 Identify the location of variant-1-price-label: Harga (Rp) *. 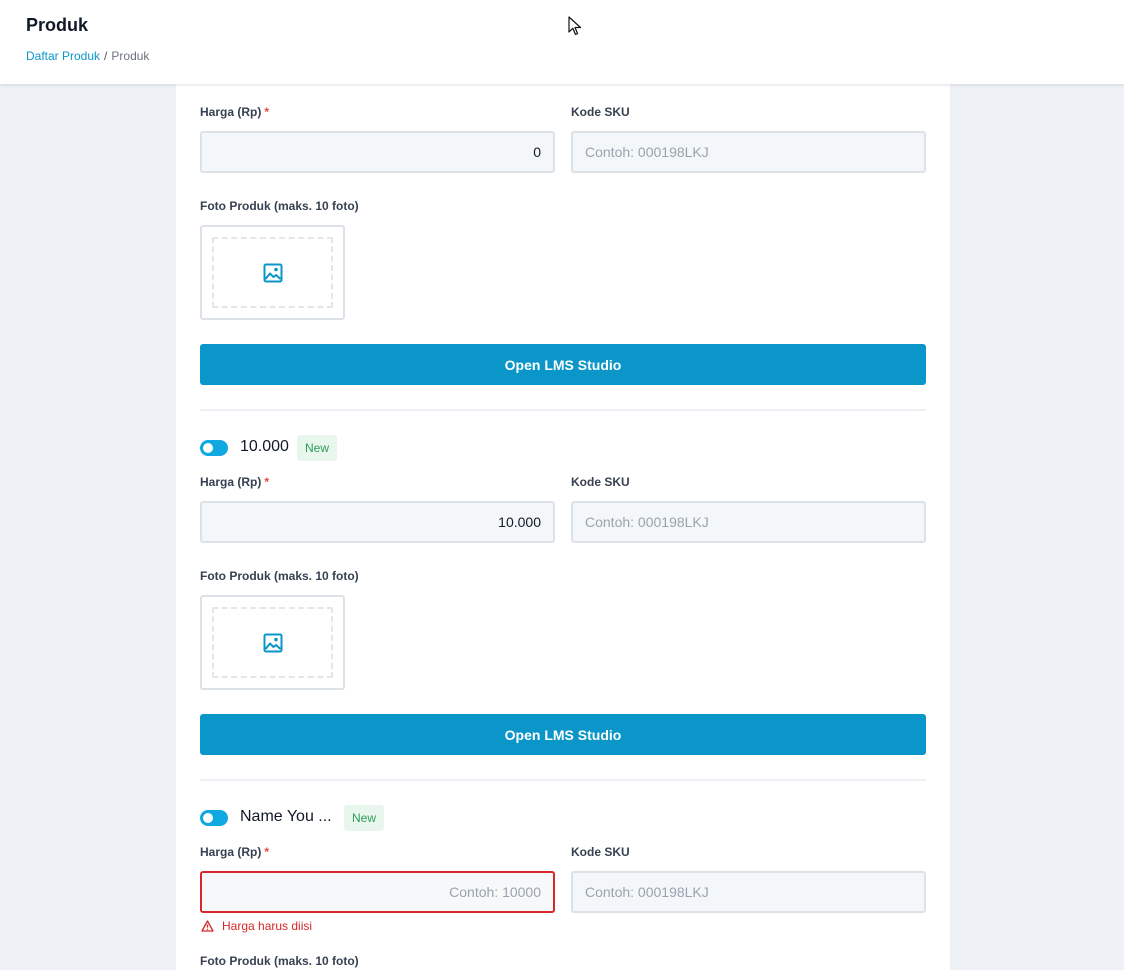
(235, 112).